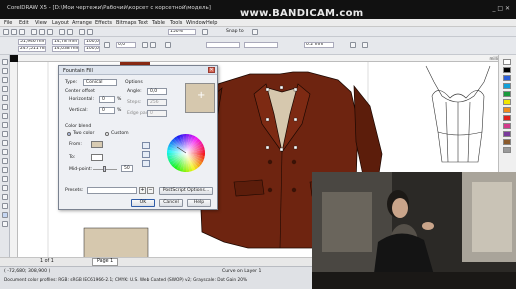 This screenshot has height=289, width=516. I want to click on mirror-v-icon, so click(153, 45).